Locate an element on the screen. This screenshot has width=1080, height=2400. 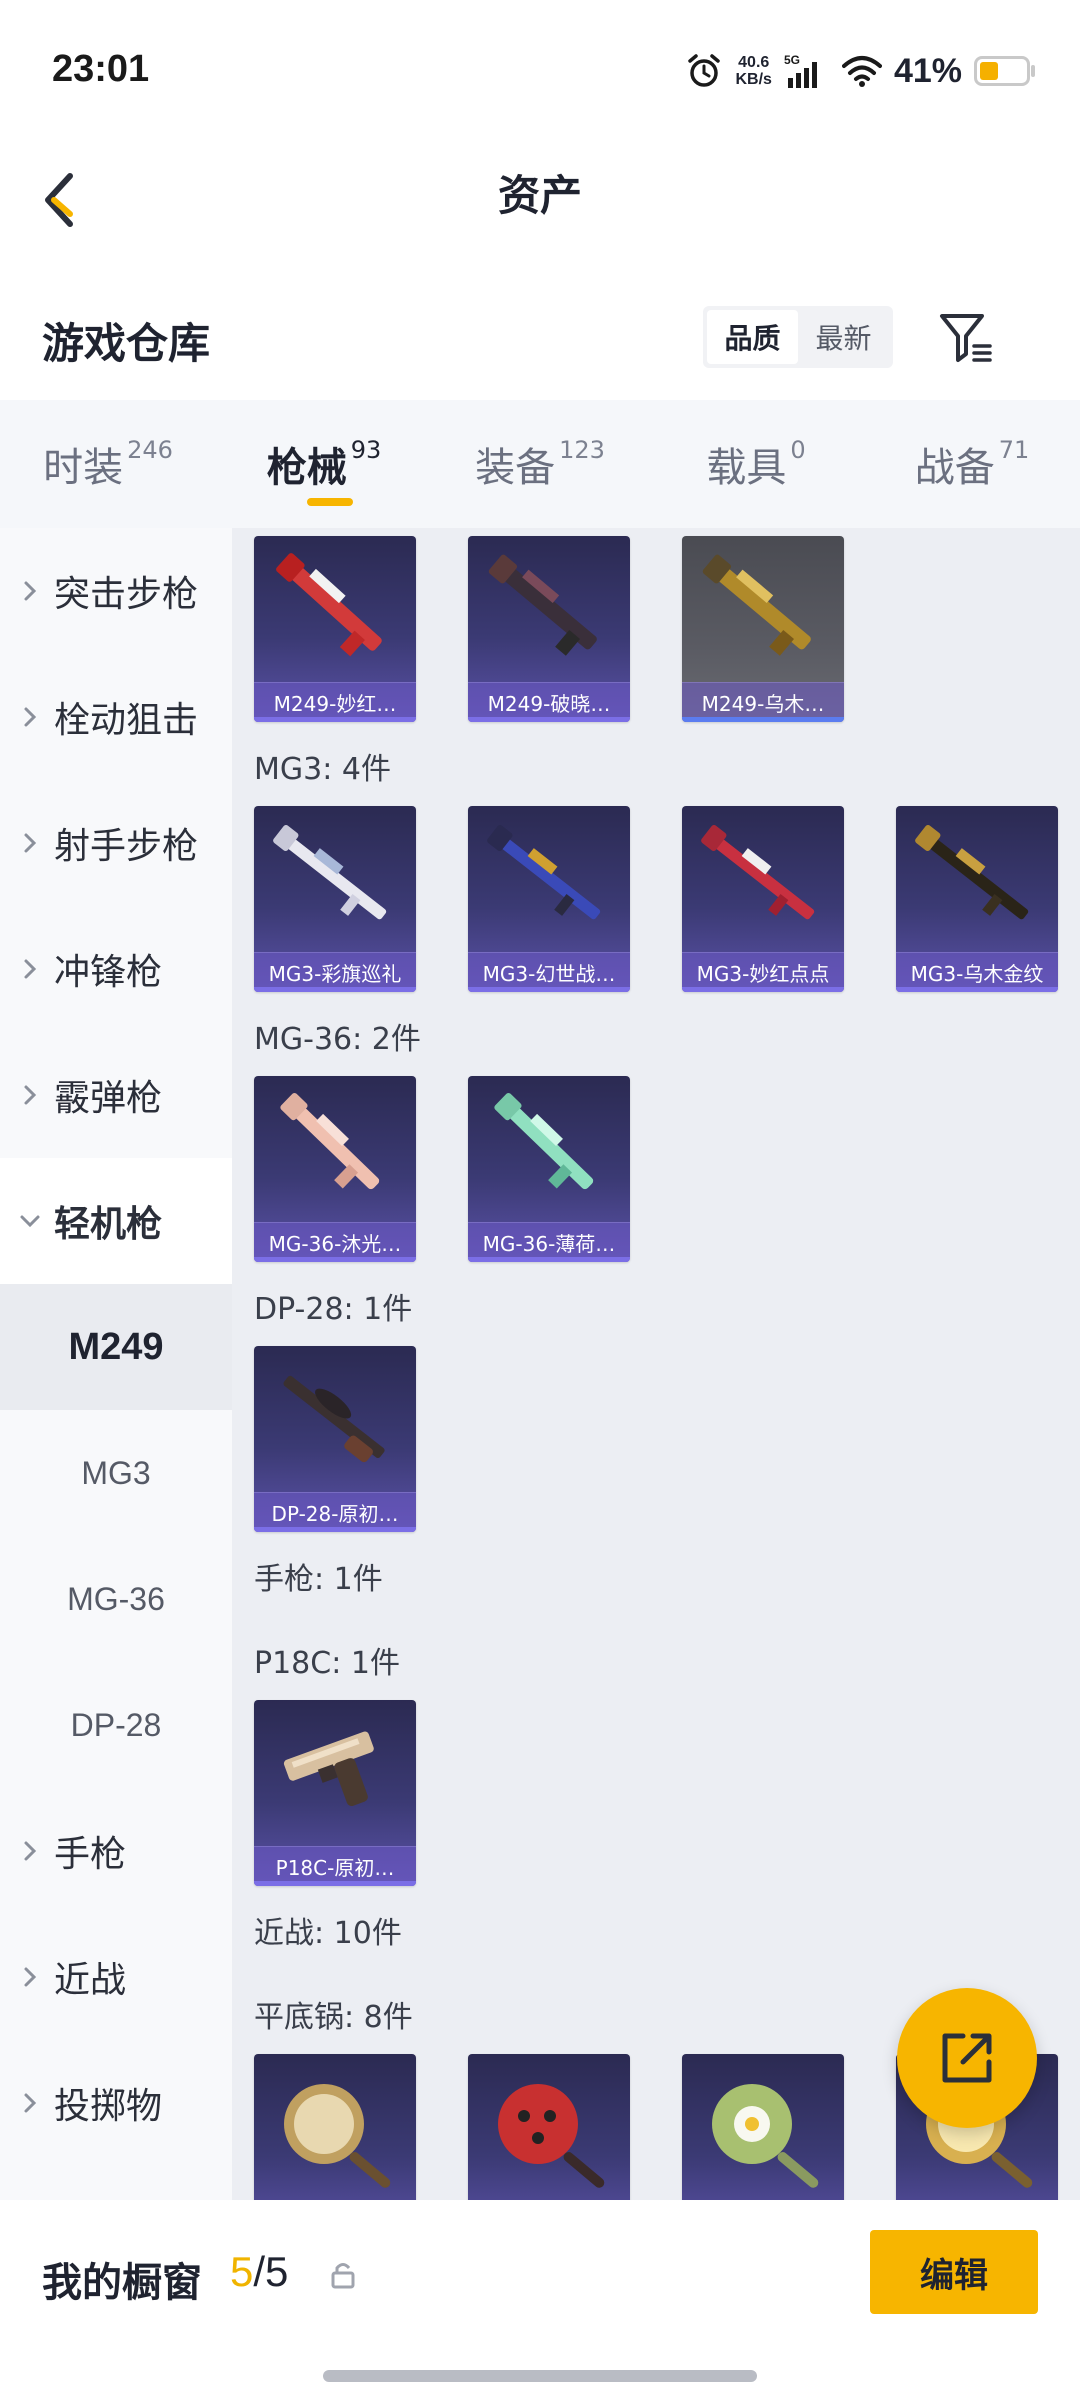
item-name: MG3-彩旗巡礼 is located at coordinates (335, 972).